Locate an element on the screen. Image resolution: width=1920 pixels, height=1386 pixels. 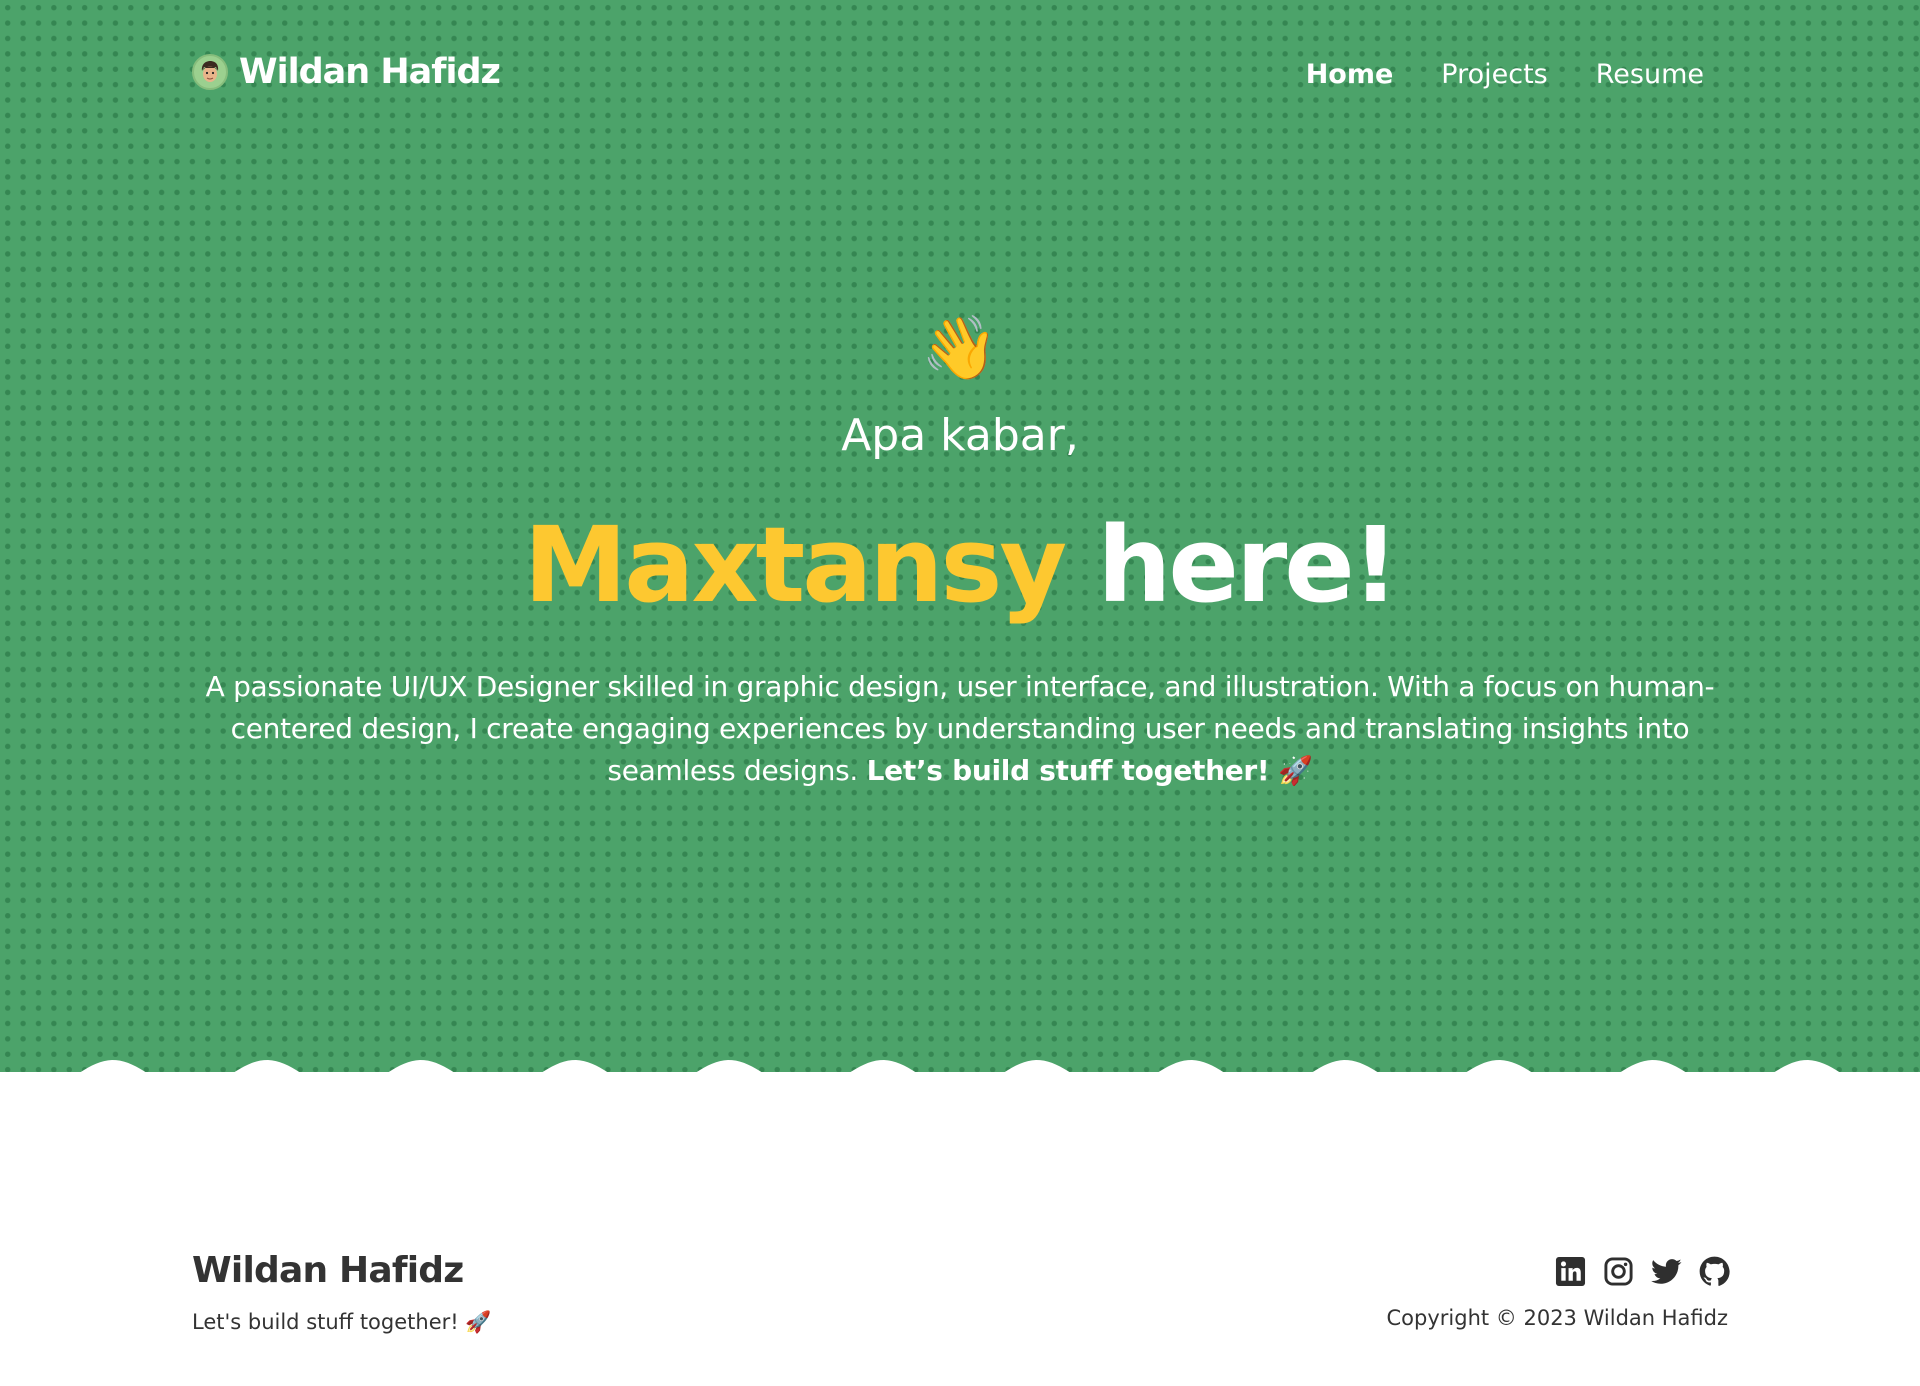
hero-headline: Maxtansy here! is located at coordinates (960, 565).